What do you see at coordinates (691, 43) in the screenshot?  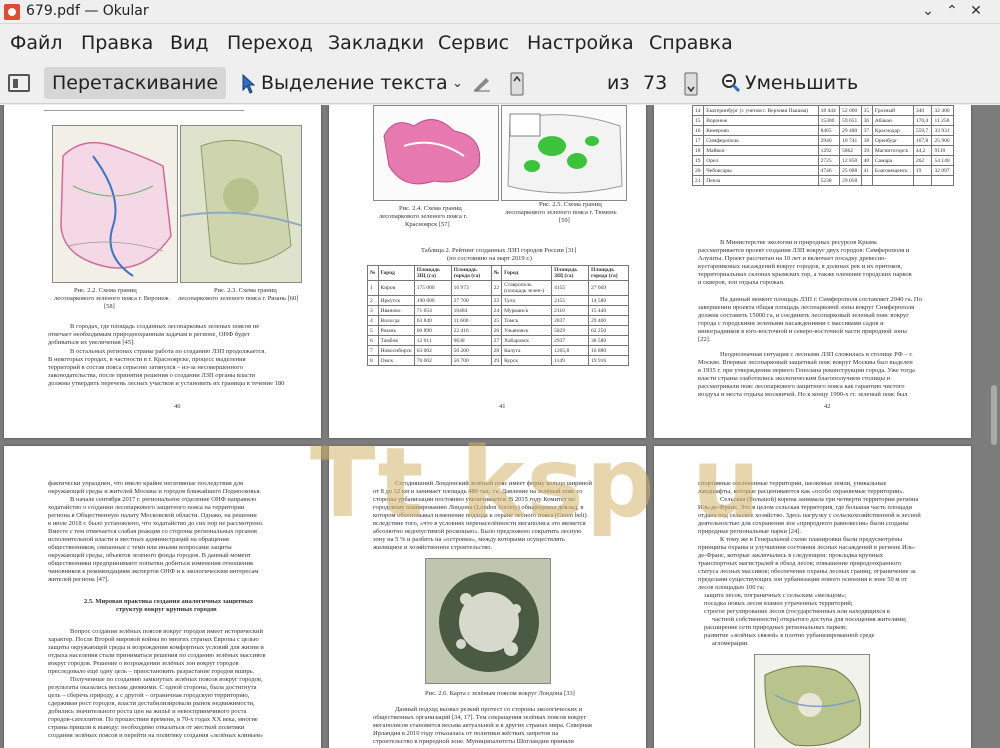 I see `menu-help: Справка` at bounding box center [691, 43].